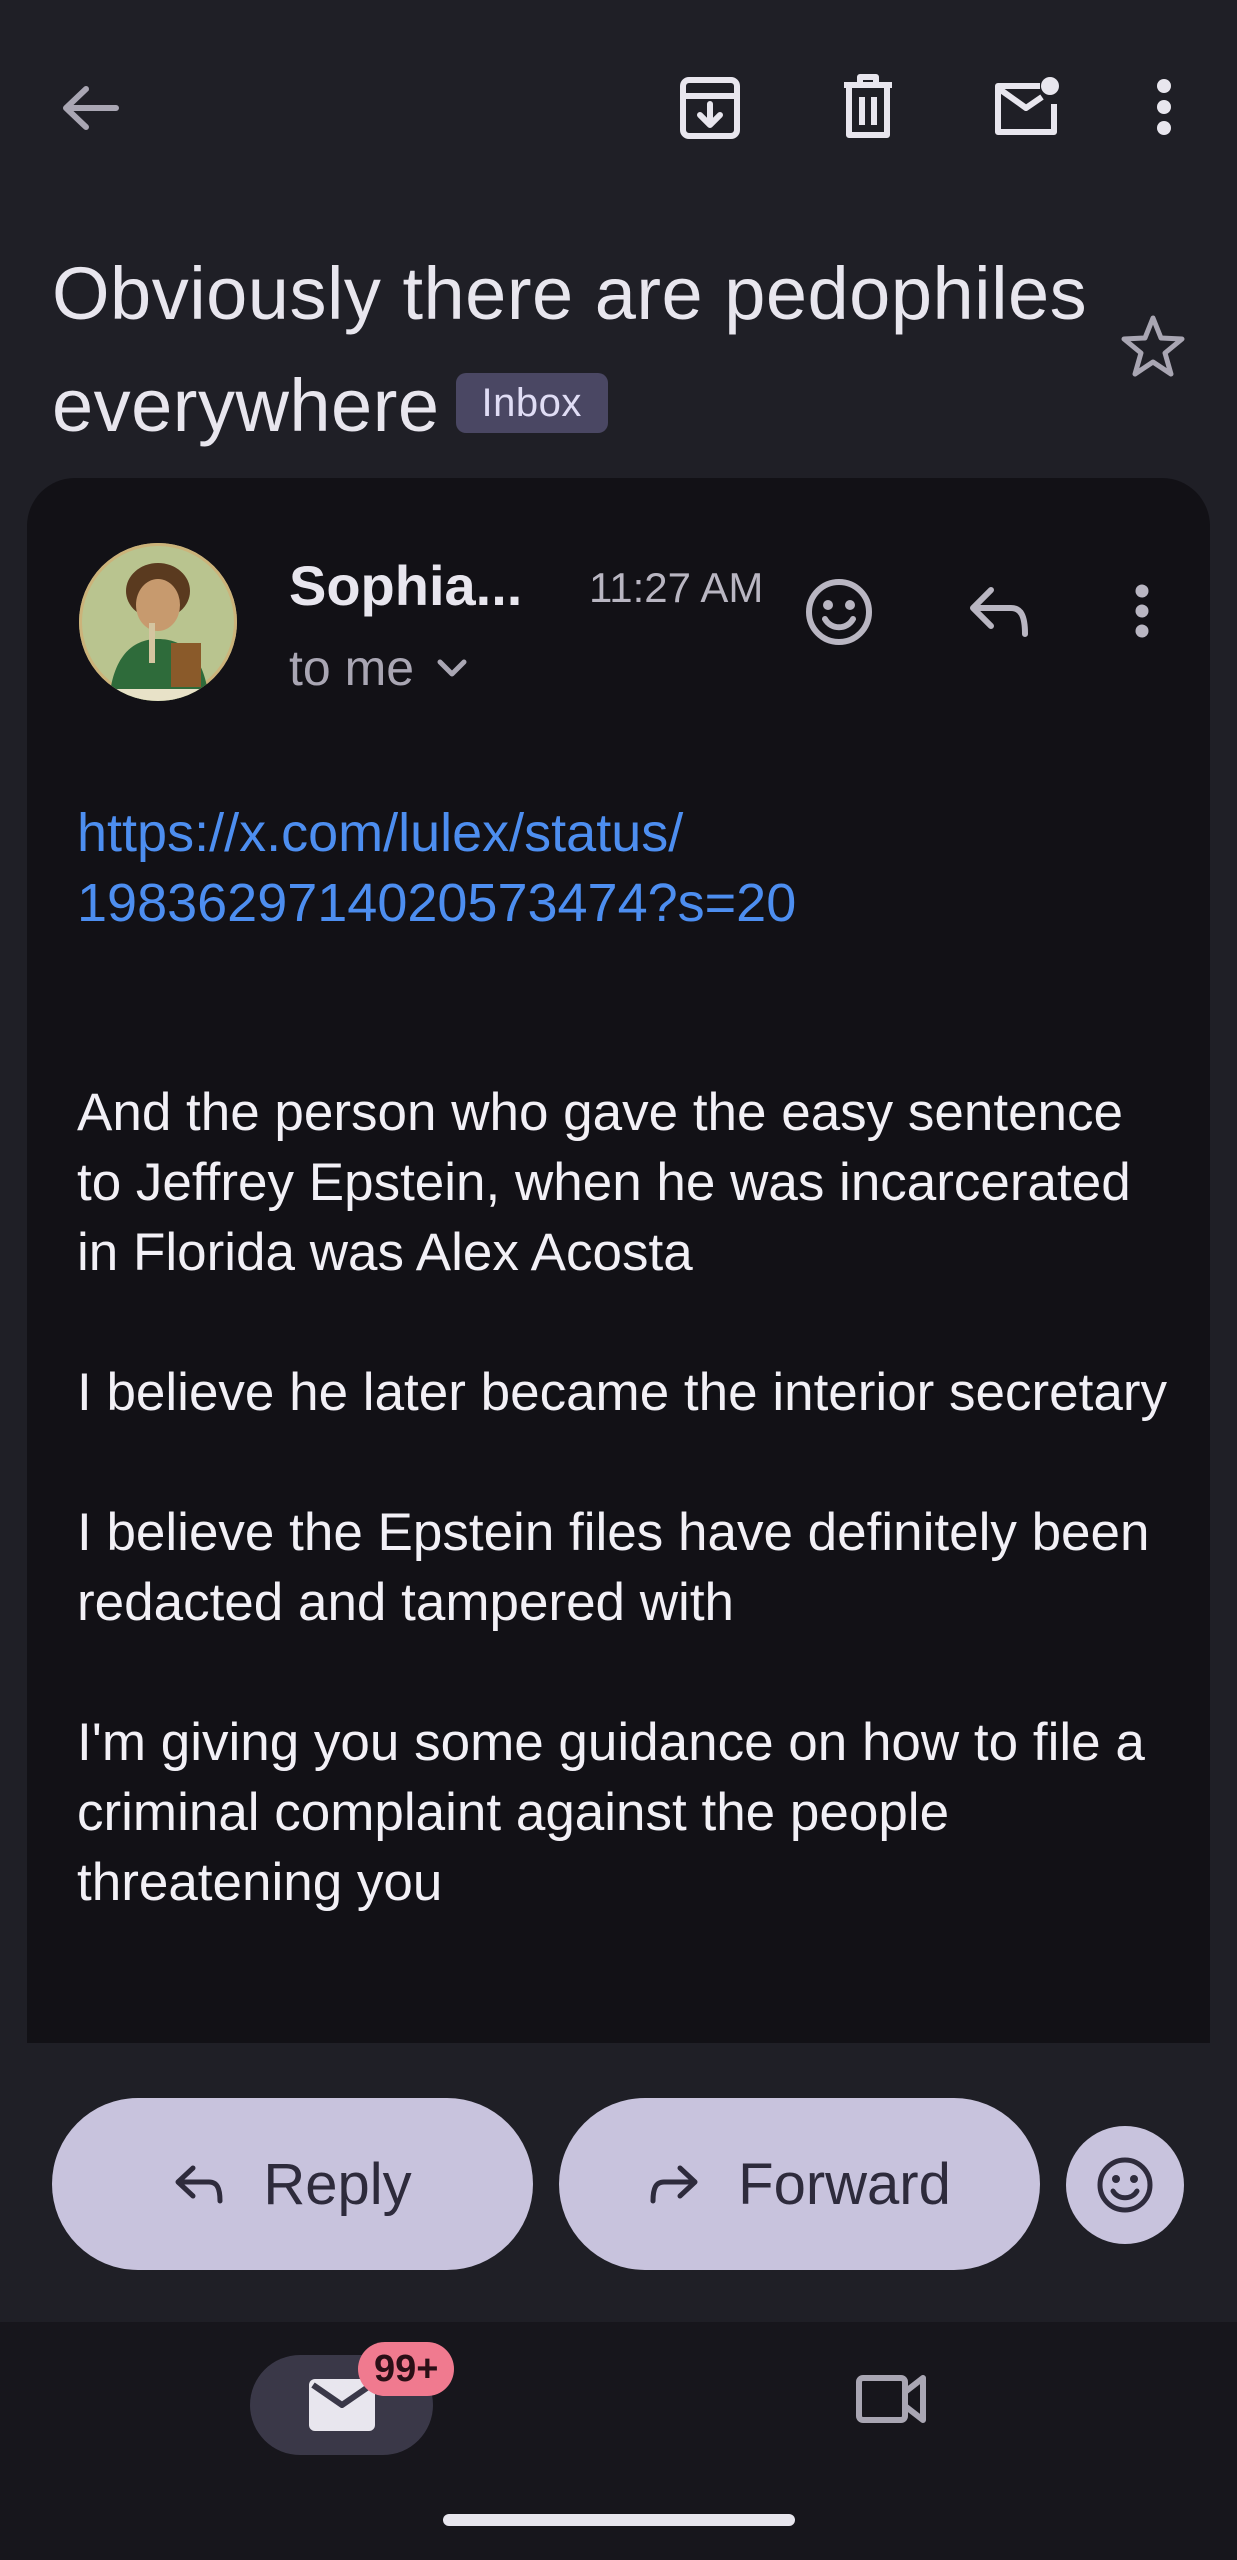  I want to click on archive-icon, so click(710, 108).